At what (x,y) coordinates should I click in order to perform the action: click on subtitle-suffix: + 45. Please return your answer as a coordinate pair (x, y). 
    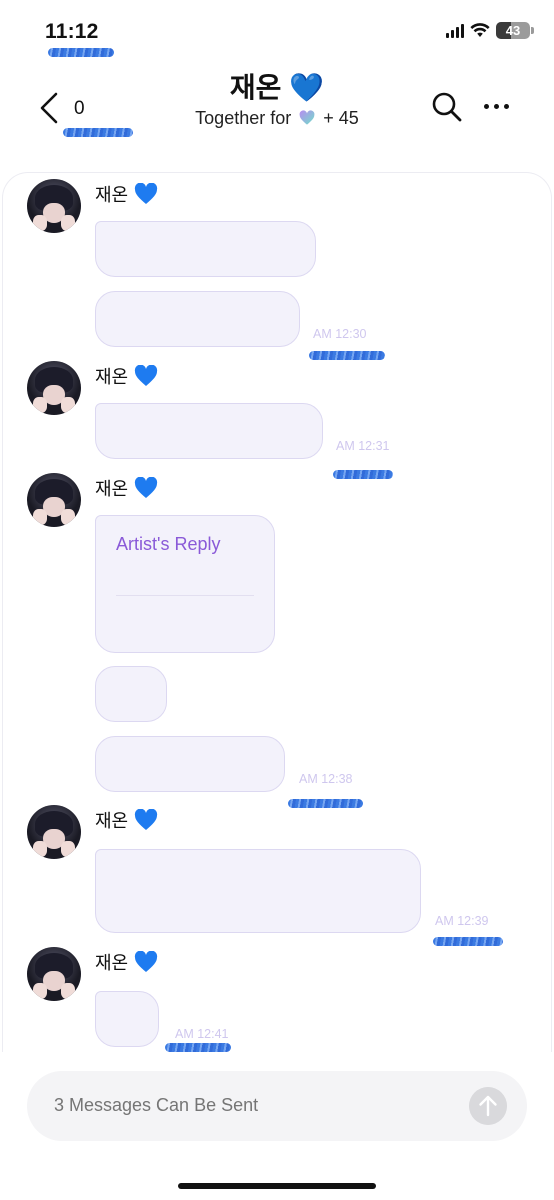
    Looking at the image, I should click on (341, 118).